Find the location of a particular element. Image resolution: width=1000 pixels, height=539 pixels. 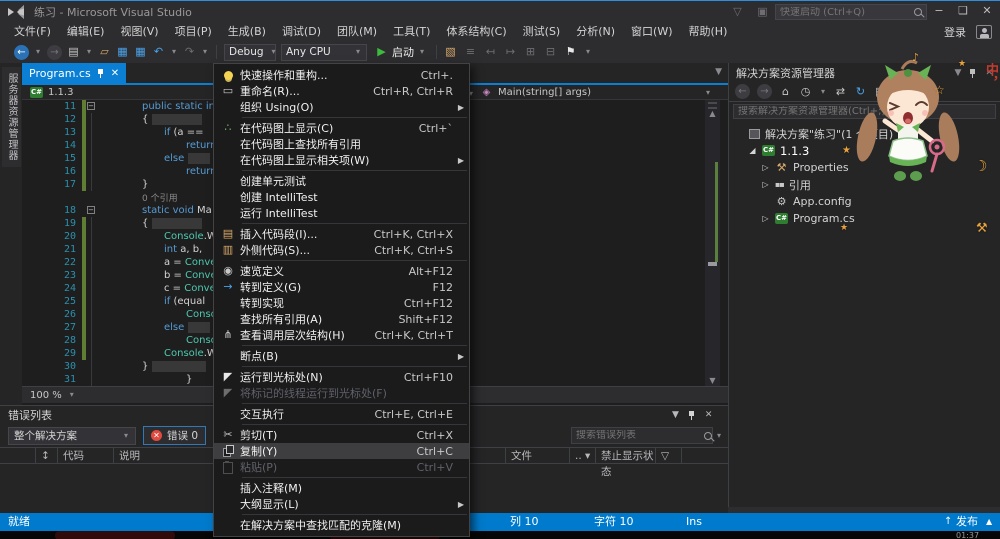

new-item-icon: ▤ is located at coordinates (73, 52).